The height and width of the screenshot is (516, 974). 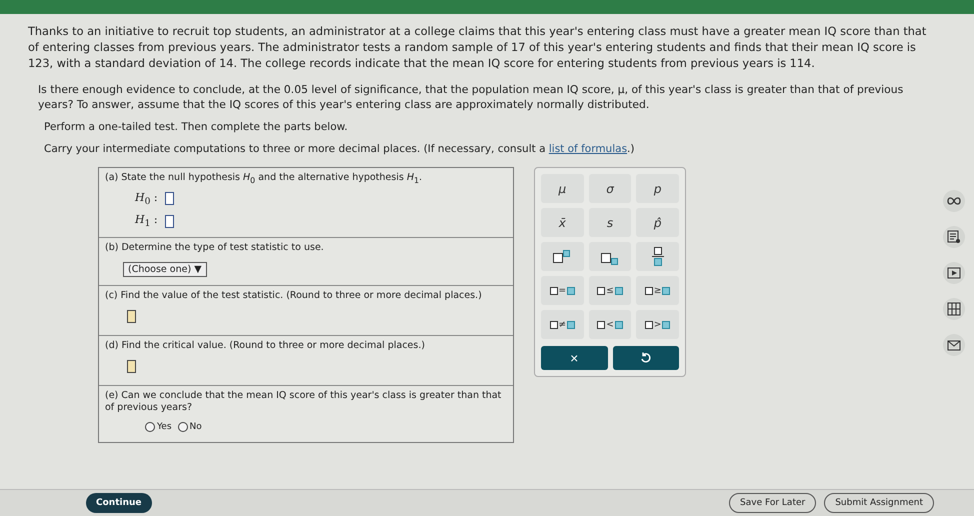 I want to click on undo-button, so click(x=645, y=358).